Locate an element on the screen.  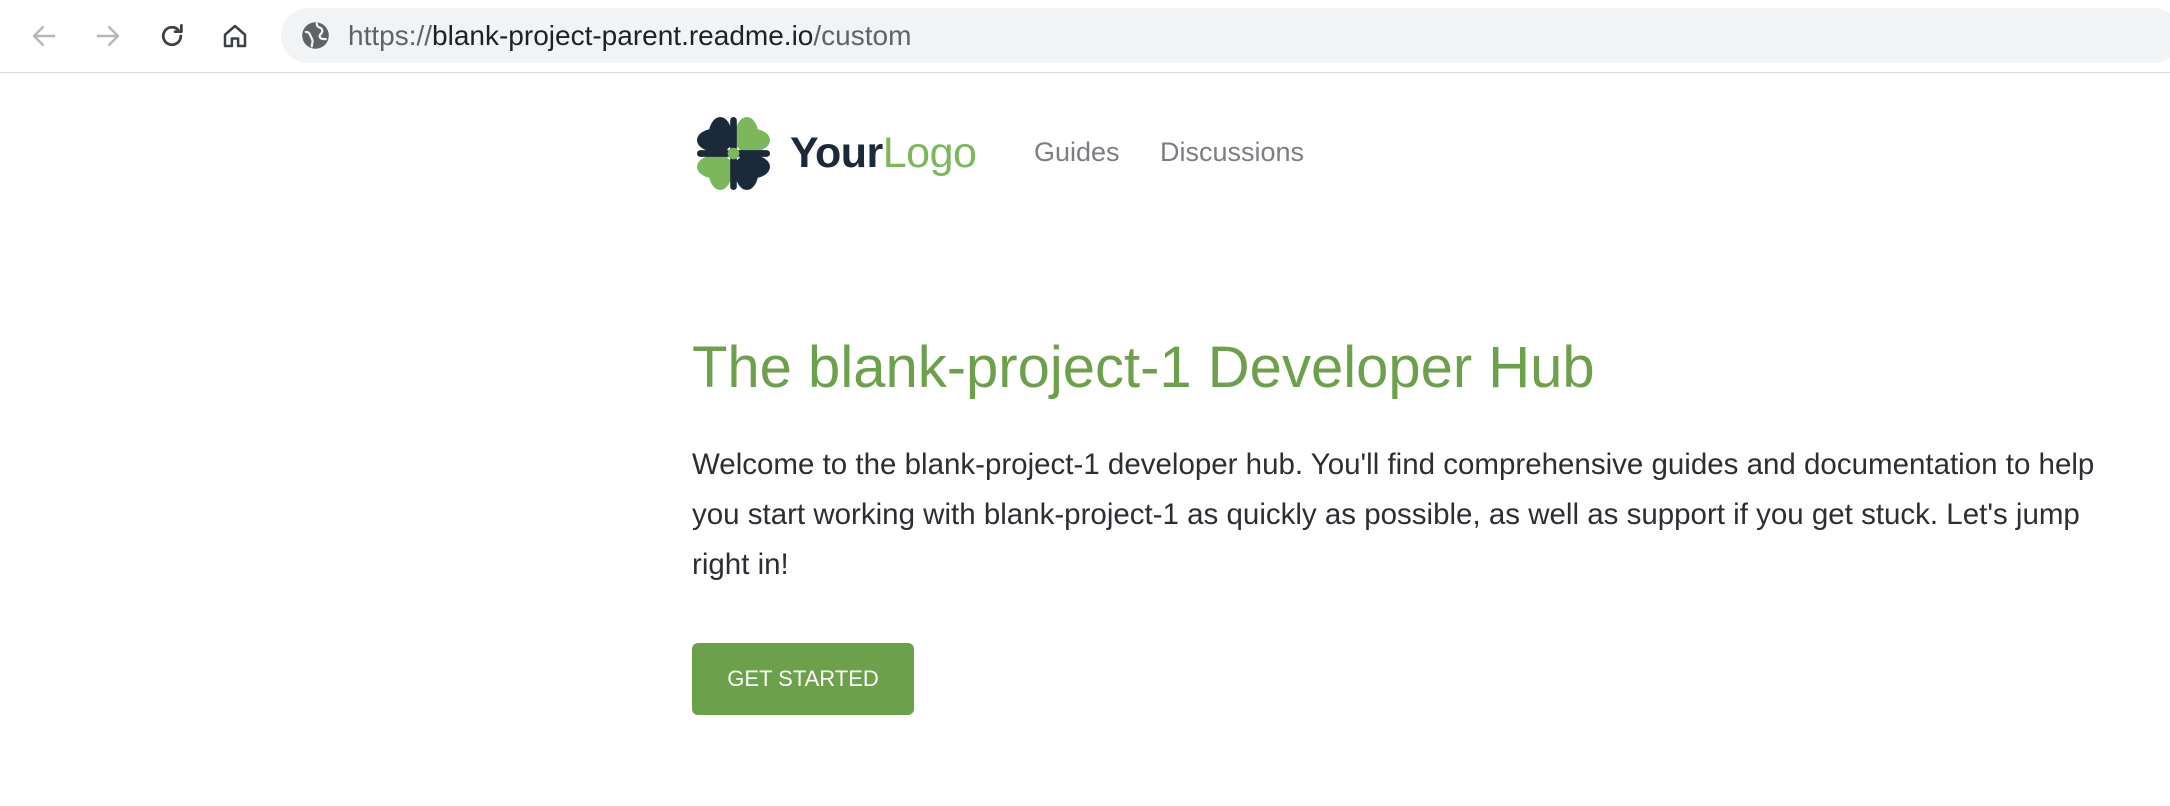
reload-icon is located at coordinates (172, 35).